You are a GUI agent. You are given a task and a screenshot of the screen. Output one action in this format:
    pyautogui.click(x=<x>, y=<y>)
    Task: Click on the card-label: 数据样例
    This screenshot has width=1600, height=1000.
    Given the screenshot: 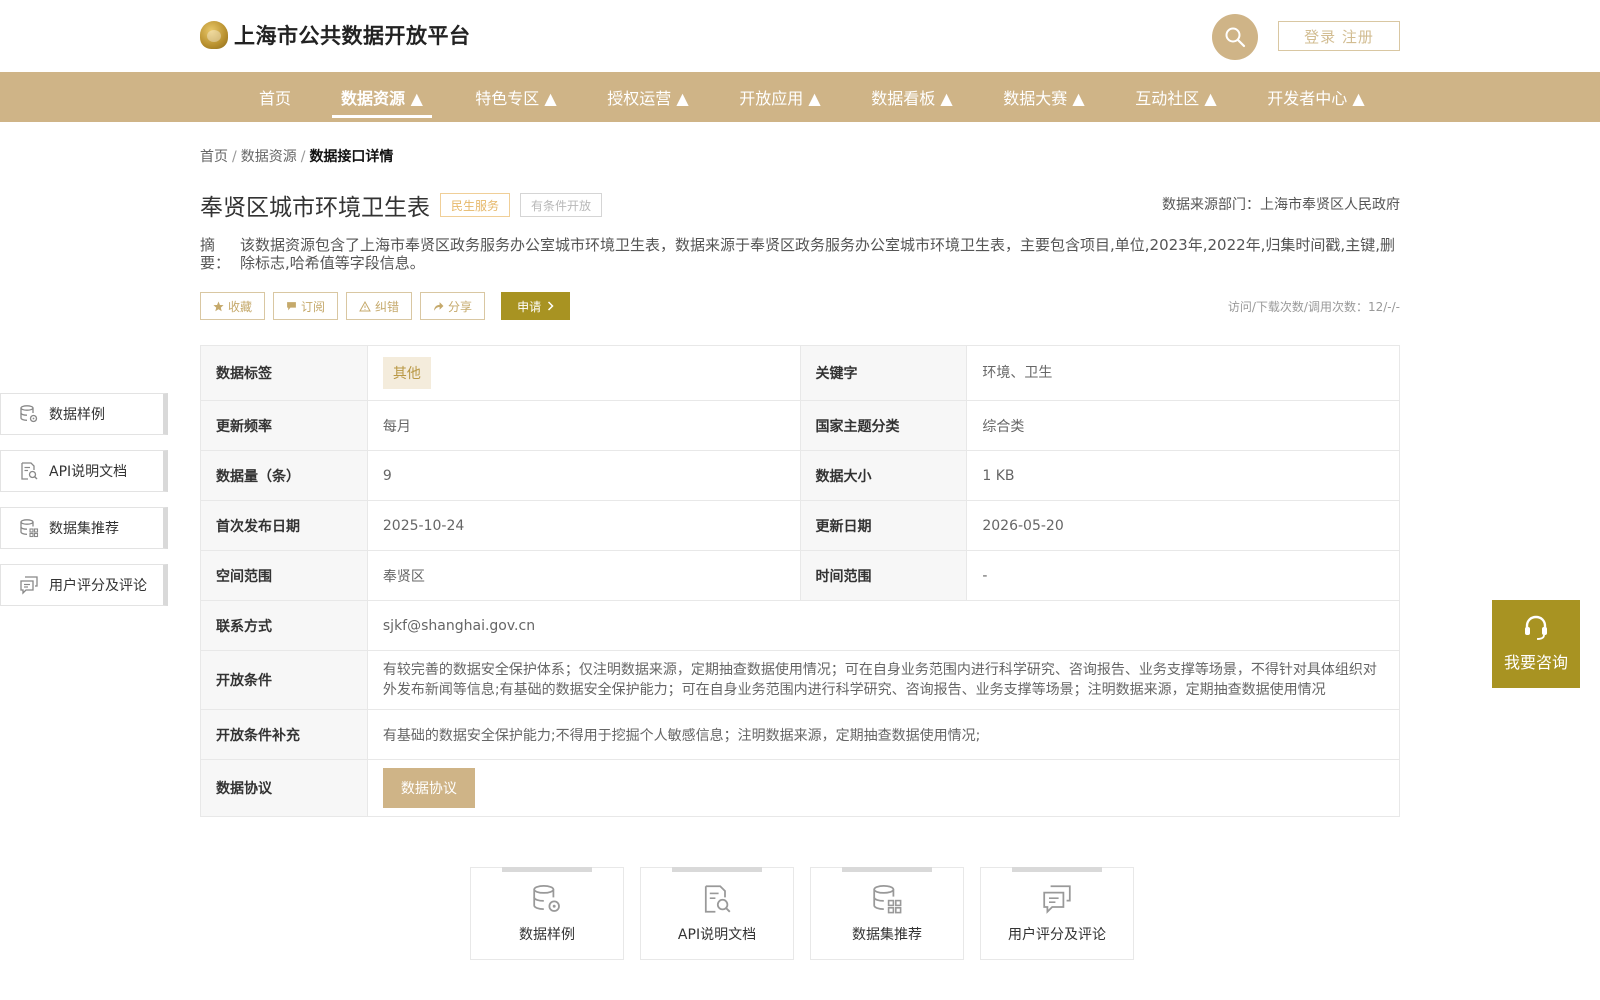 What is the action you would take?
    pyautogui.click(x=547, y=935)
    